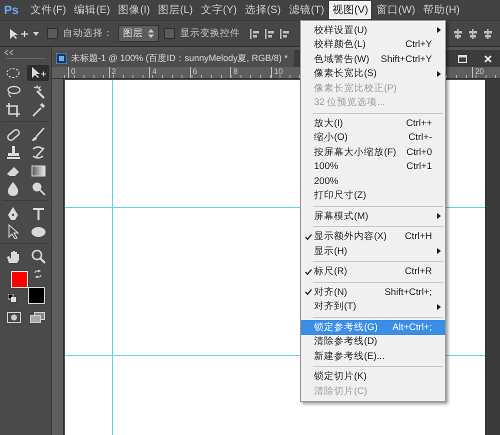 The width and height of the screenshot is (500, 435). Describe the element at coordinates (169, 72) in the screenshot. I see `ruler-number: 4` at that location.